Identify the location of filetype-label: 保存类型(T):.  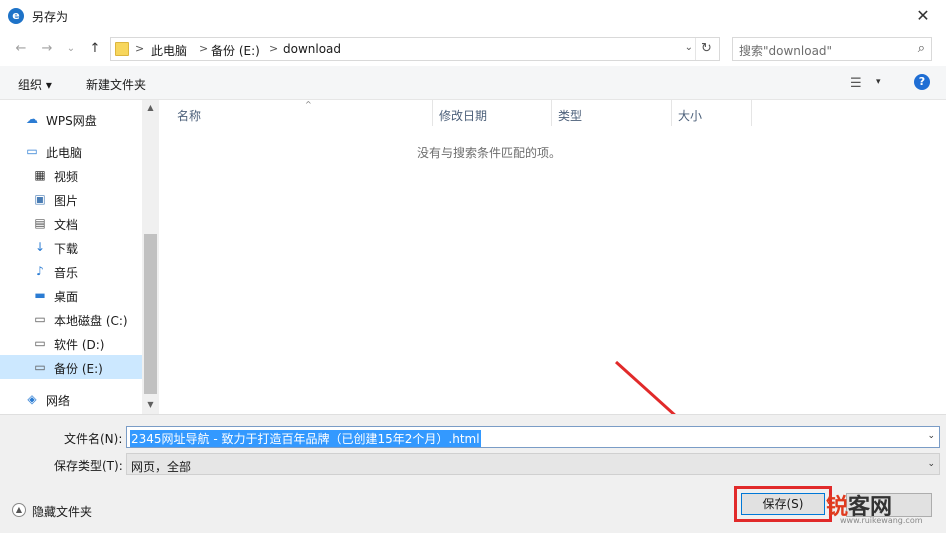
(88, 466).